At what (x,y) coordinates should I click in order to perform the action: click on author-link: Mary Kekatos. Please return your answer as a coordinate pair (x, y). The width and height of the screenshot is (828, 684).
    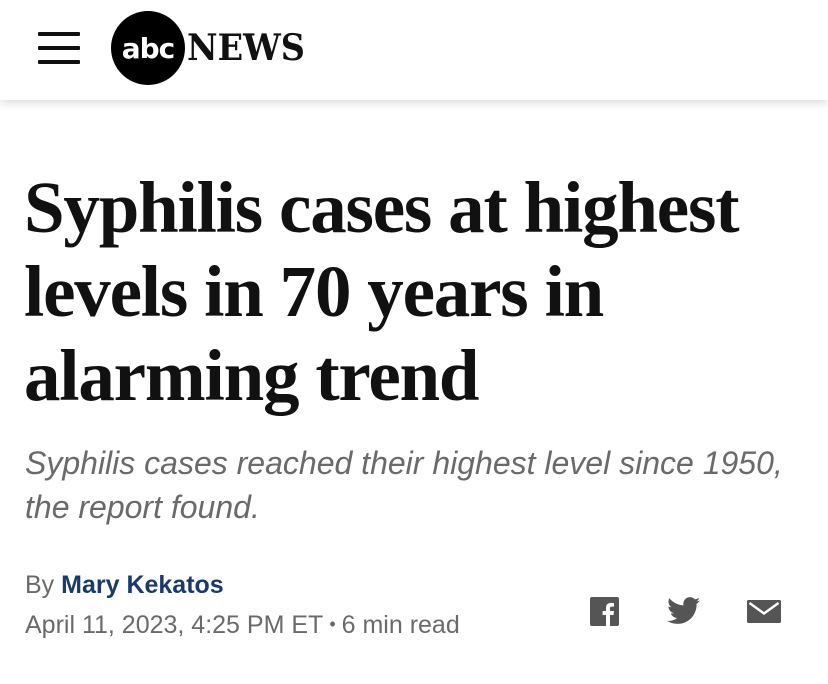
    Looking at the image, I should click on (142, 585).